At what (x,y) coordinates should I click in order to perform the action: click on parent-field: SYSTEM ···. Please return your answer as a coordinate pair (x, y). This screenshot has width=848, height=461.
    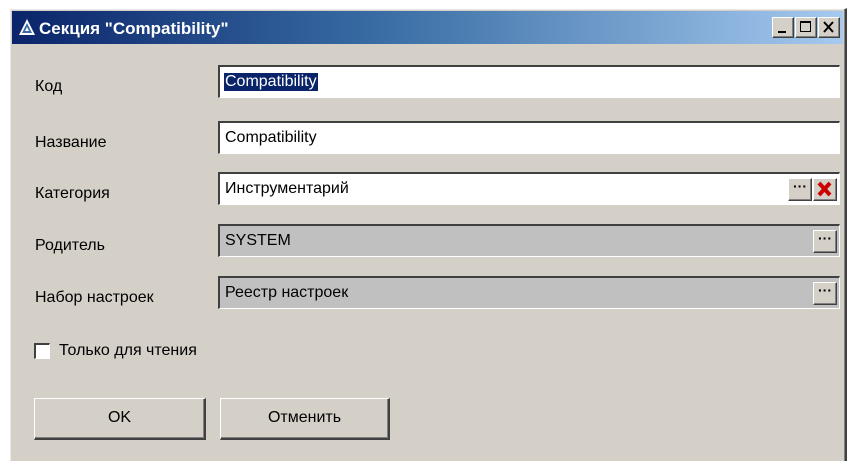
    Looking at the image, I should click on (529, 240).